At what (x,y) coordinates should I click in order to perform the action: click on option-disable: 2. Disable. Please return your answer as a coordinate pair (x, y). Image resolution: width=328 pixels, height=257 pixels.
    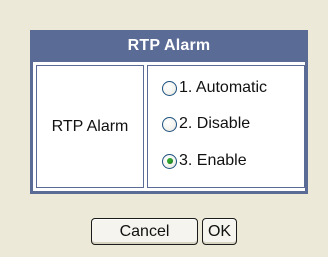
    Looking at the image, I should click on (206, 124).